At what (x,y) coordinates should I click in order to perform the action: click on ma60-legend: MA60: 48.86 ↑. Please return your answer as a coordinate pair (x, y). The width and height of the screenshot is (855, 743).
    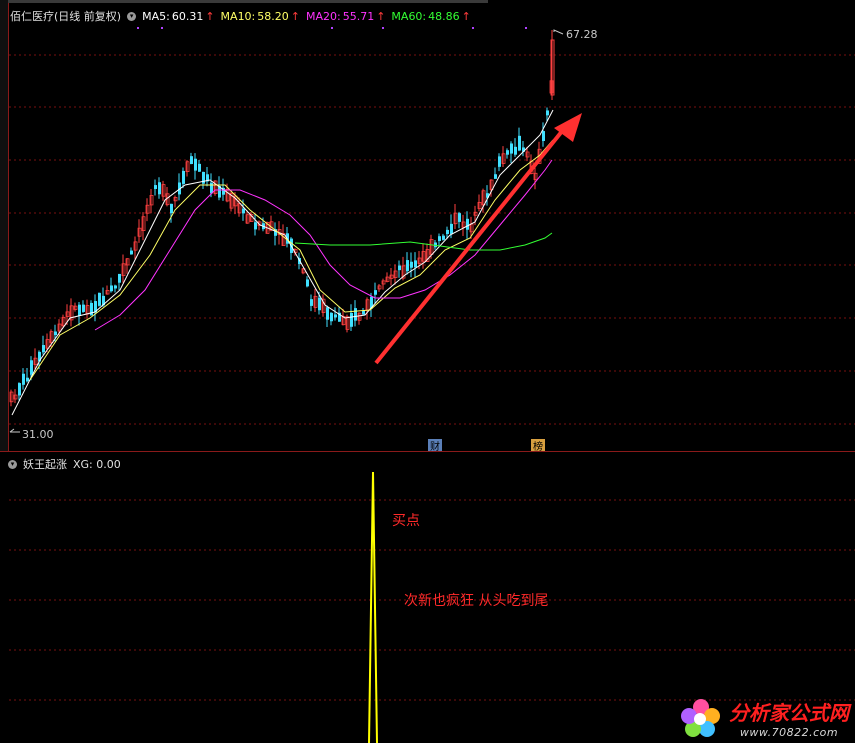
    Looking at the image, I should click on (430, 16).